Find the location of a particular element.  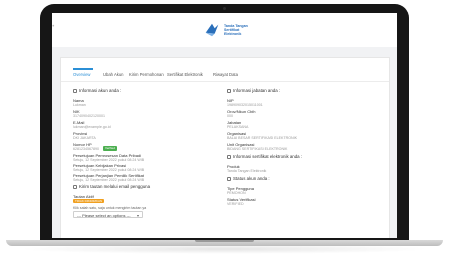

province-value: DKI JAKARTA is located at coordinates (84, 137).